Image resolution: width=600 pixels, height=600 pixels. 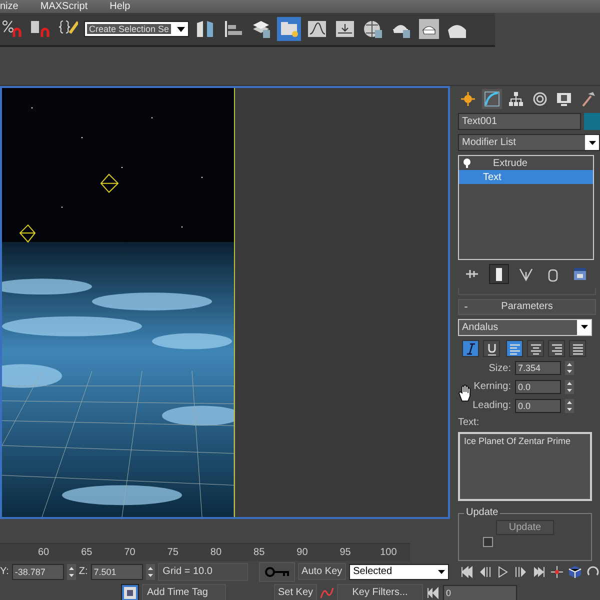 I want to click on frame-number: 60, so click(x=43, y=553).